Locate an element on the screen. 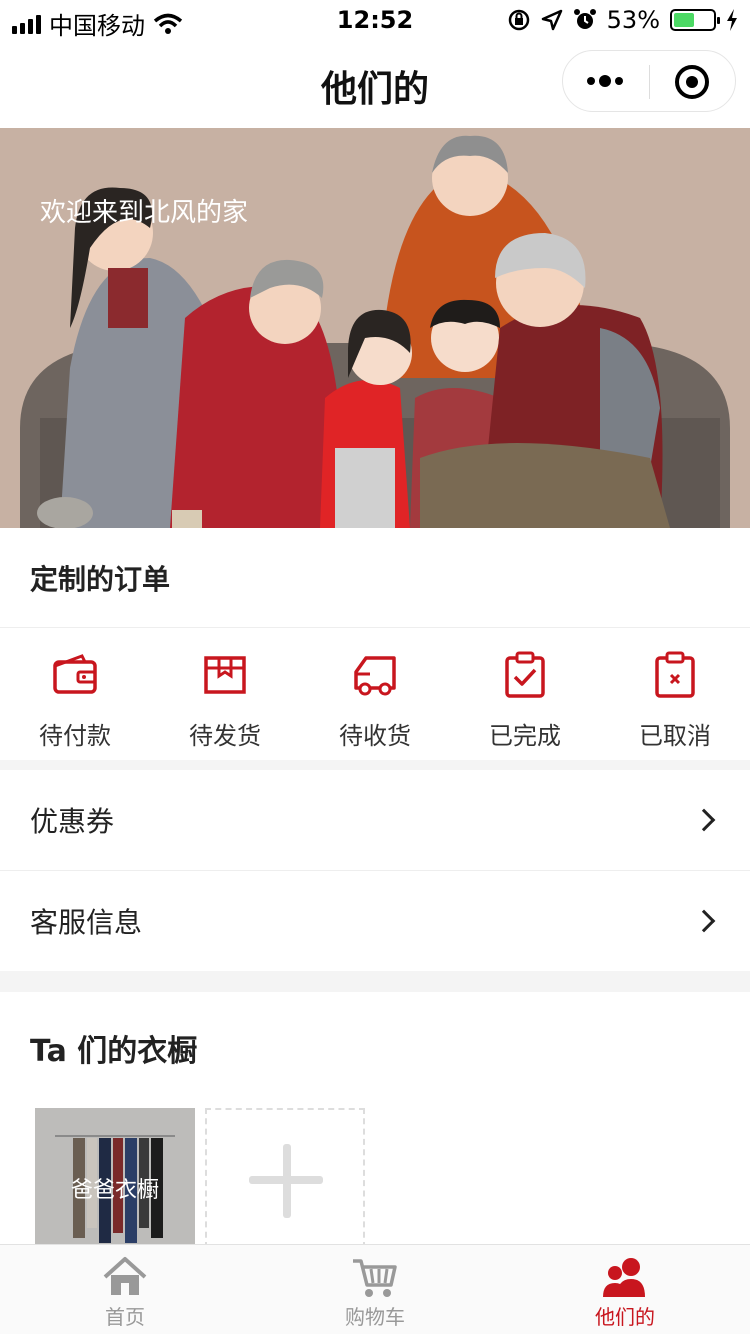 The image size is (750, 1334). close-program-icon is located at coordinates (692, 82).